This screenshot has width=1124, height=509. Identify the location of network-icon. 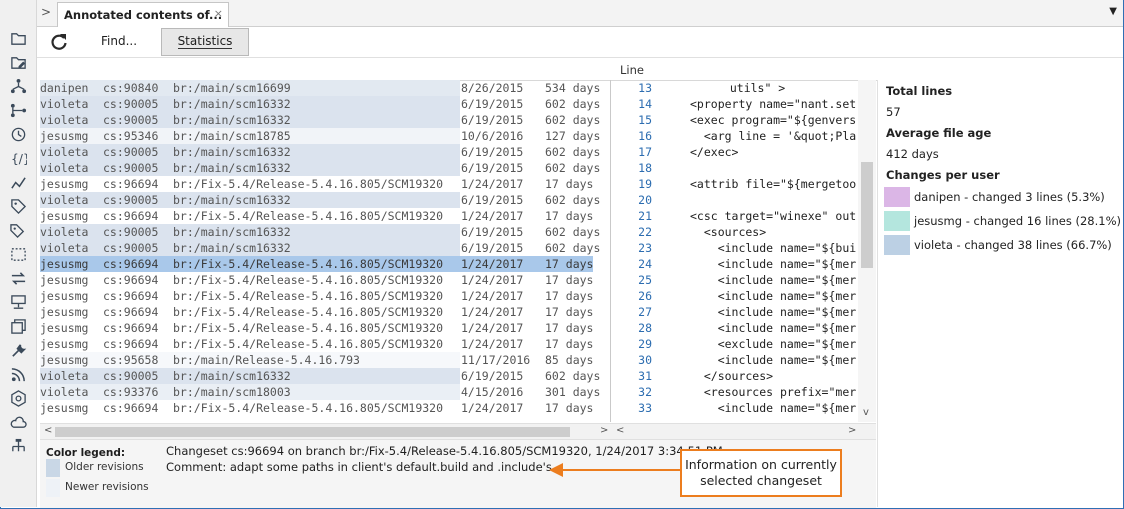
(18, 446).